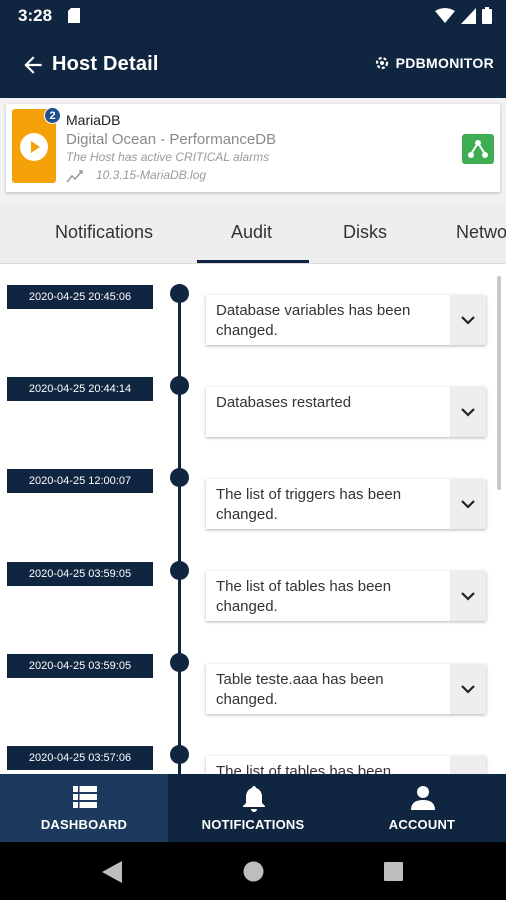  Describe the element at coordinates (80, 297) in the screenshot. I see `timeline-date: 2020-04-25 20:45:06` at that location.